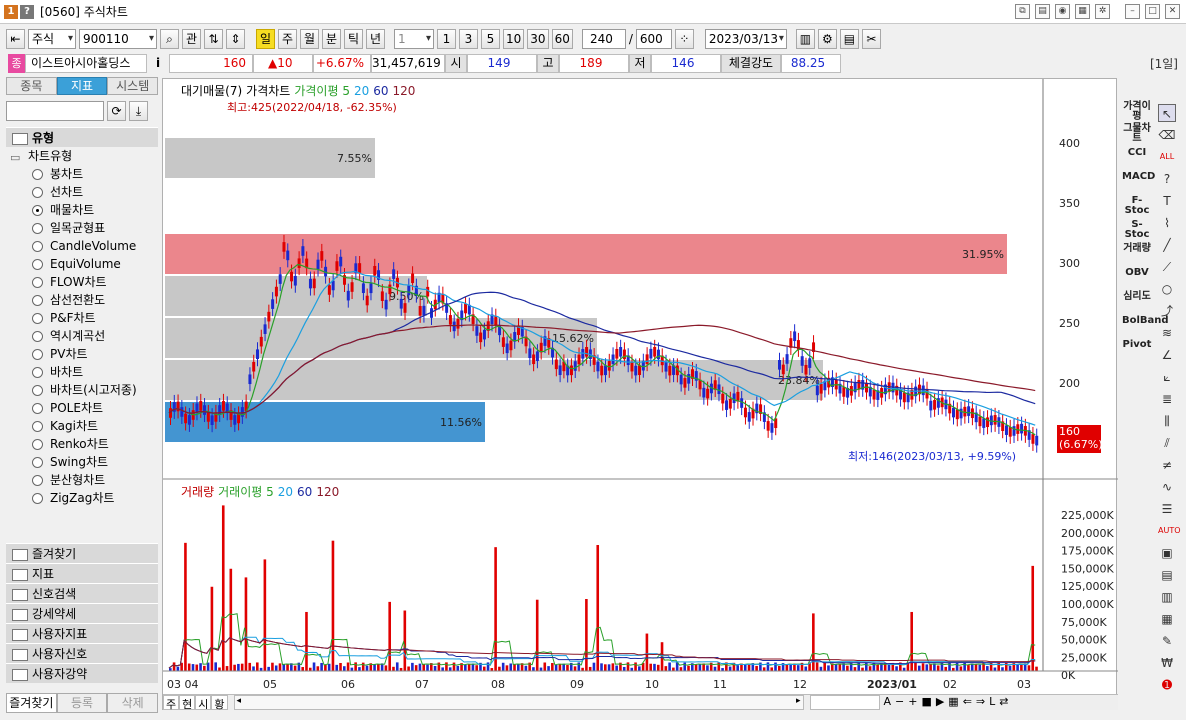 The width and height of the screenshot is (1186, 720). Describe the element at coordinates (118, 39) in the screenshot. I see `stock-code-input: 900110` at that location.